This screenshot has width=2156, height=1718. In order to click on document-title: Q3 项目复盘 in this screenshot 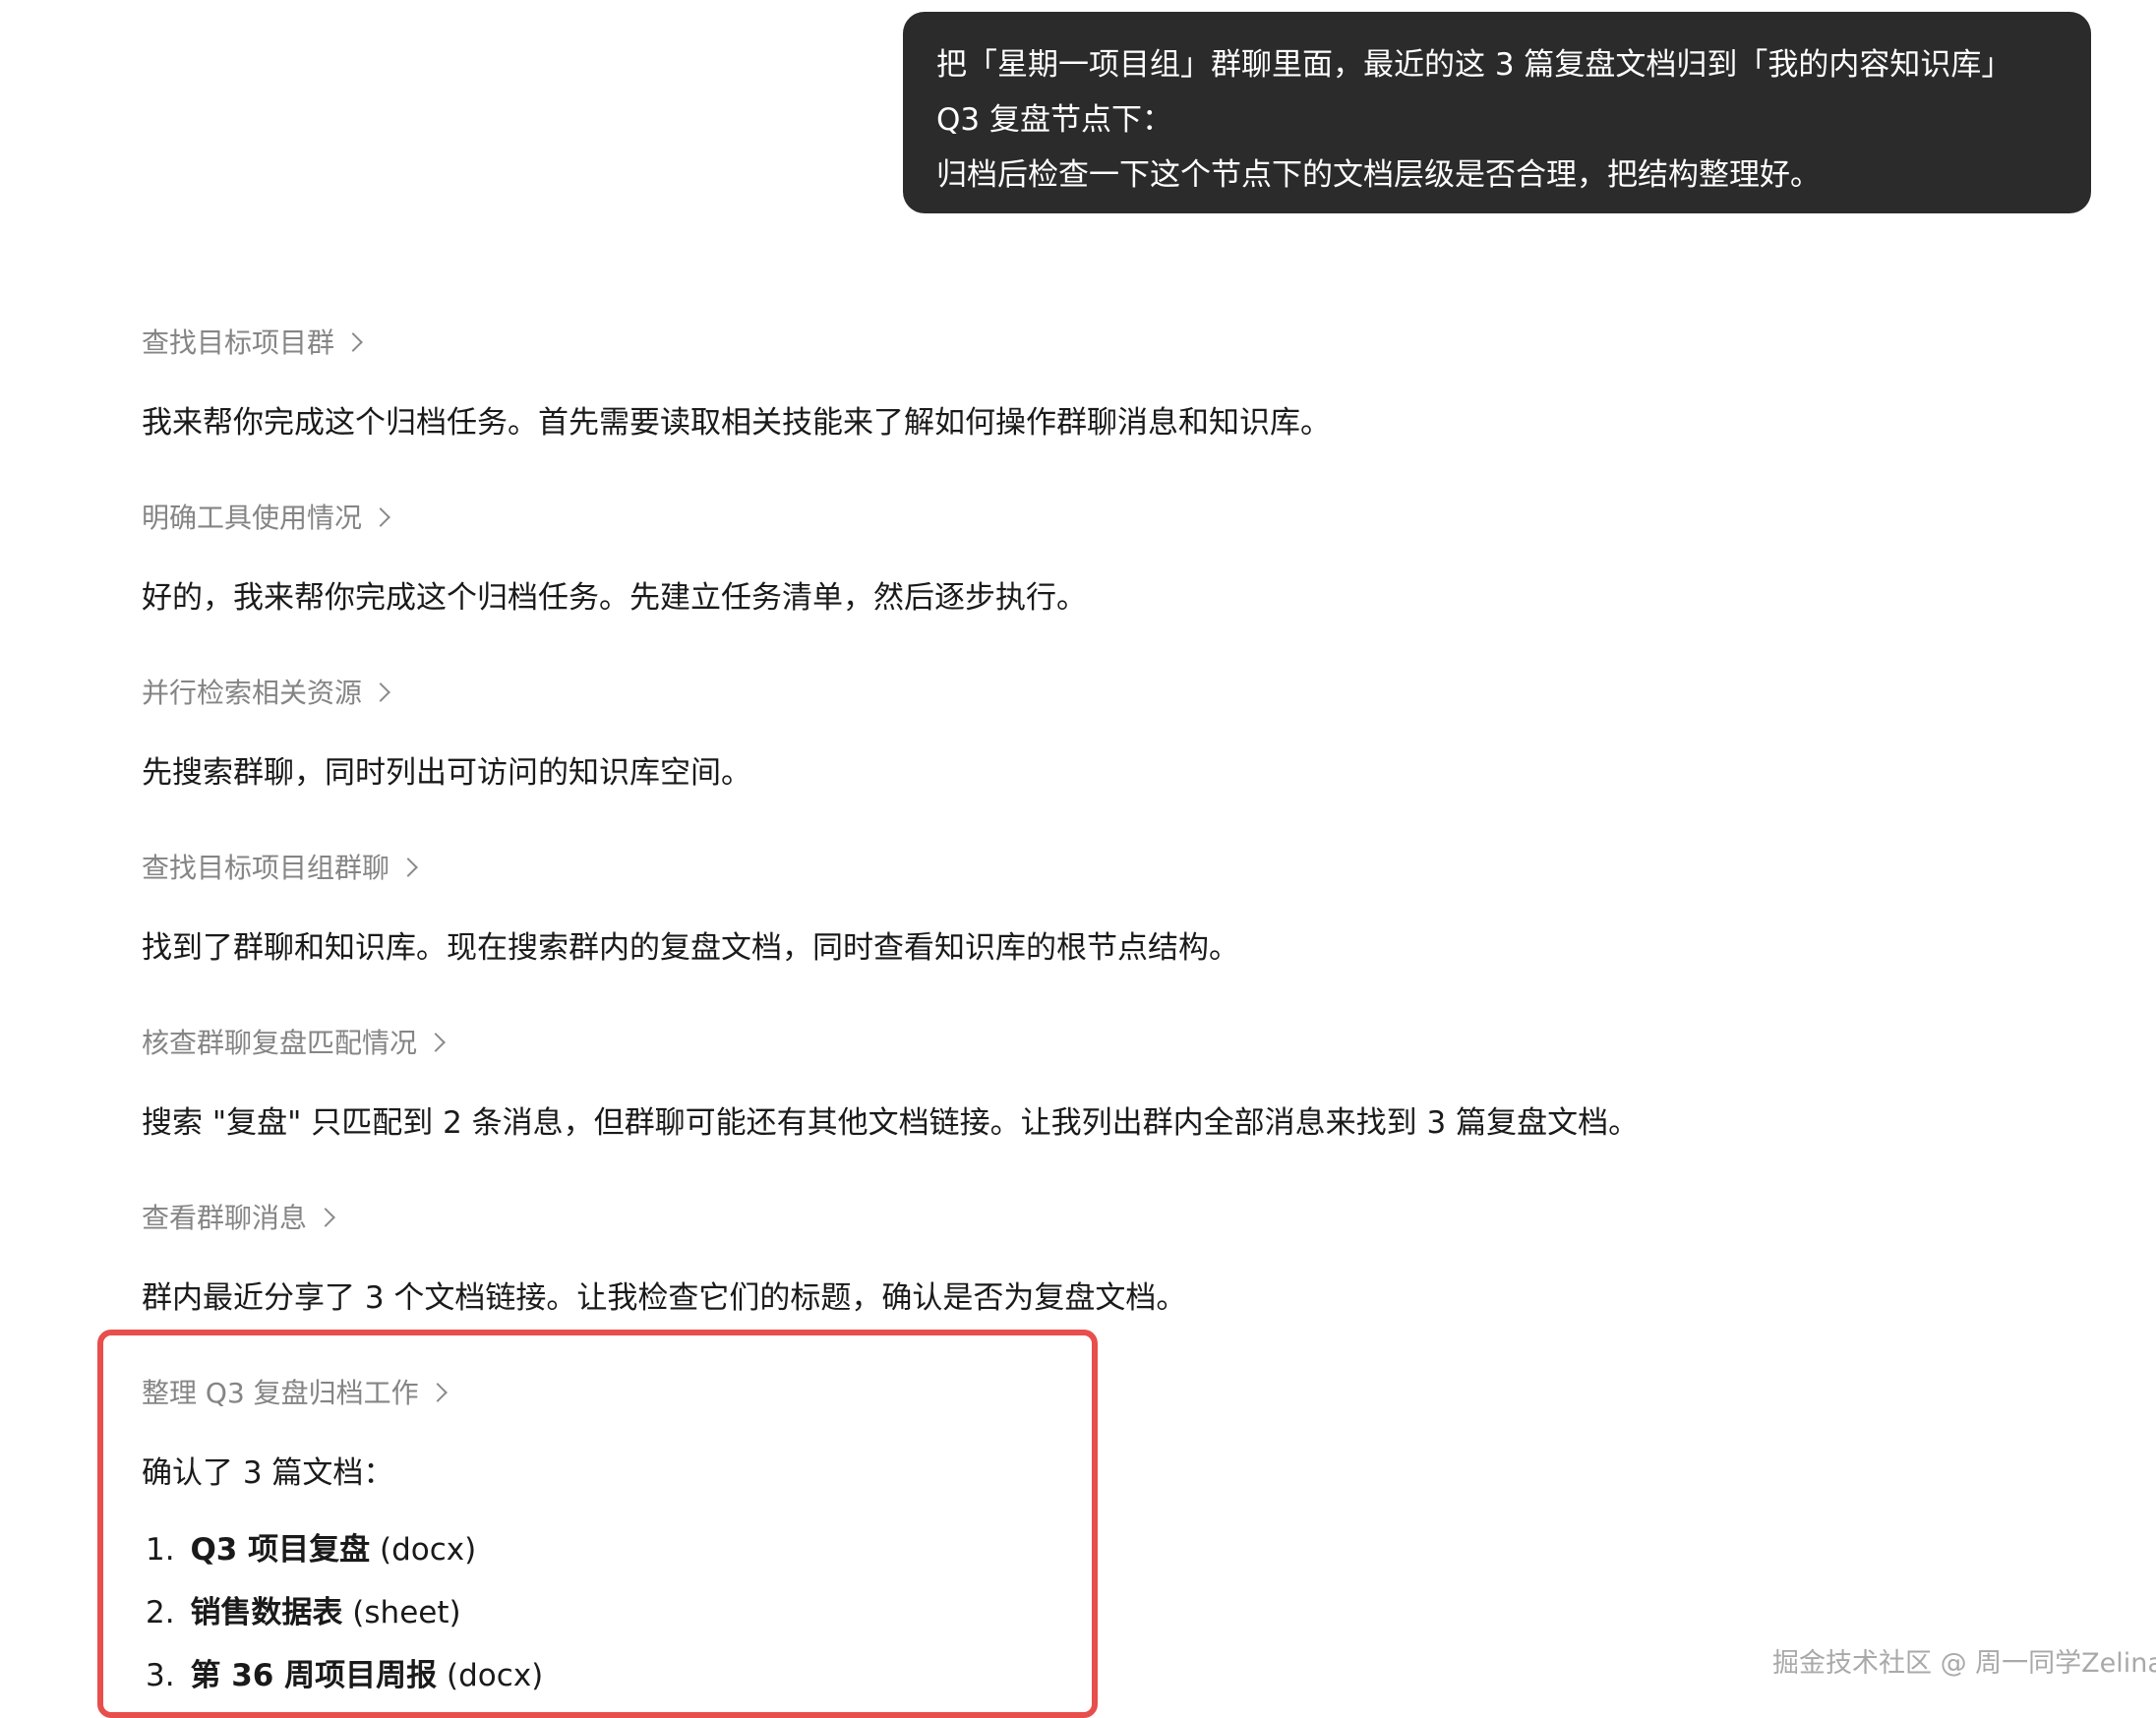, I will do `click(281, 1550)`.